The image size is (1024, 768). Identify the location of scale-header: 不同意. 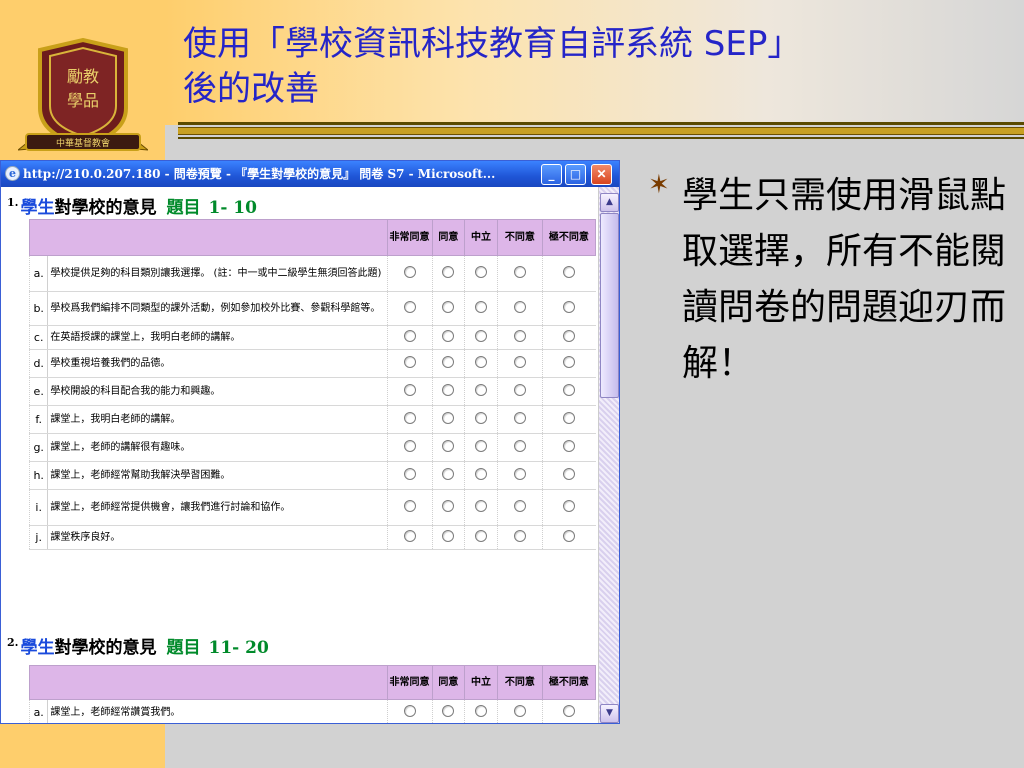
(519, 237).